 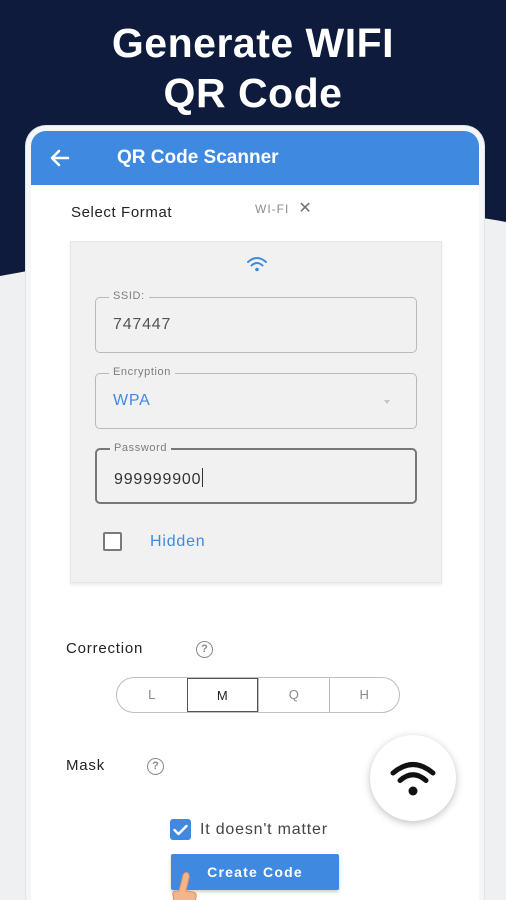 I want to click on hidden-checkbox, so click(x=112, y=541).